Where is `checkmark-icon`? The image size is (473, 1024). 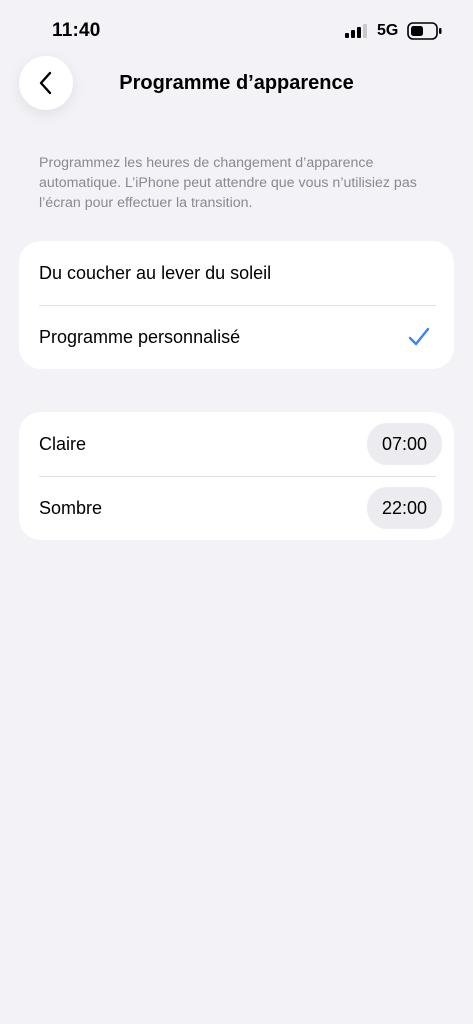 checkmark-icon is located at coordinates (419, 336).